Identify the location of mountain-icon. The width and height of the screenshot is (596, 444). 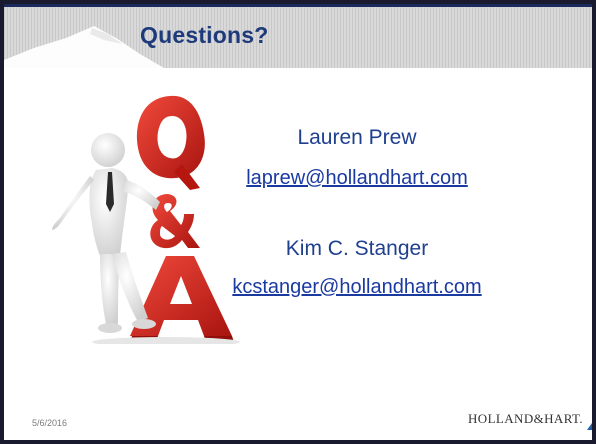
(84, 47).